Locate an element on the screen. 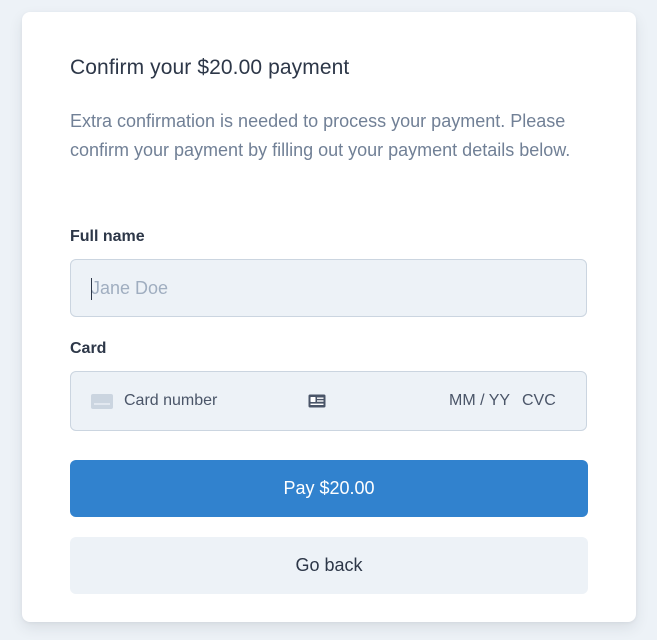 This screenshot has height=640, width=657. full-name-input is located at coordinates (328, 288).